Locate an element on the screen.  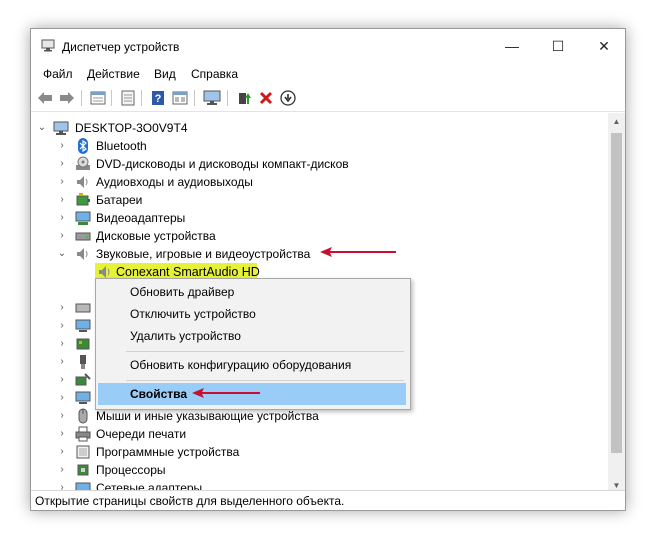
scrollbar-thumb is located at coordinates (616, 293).